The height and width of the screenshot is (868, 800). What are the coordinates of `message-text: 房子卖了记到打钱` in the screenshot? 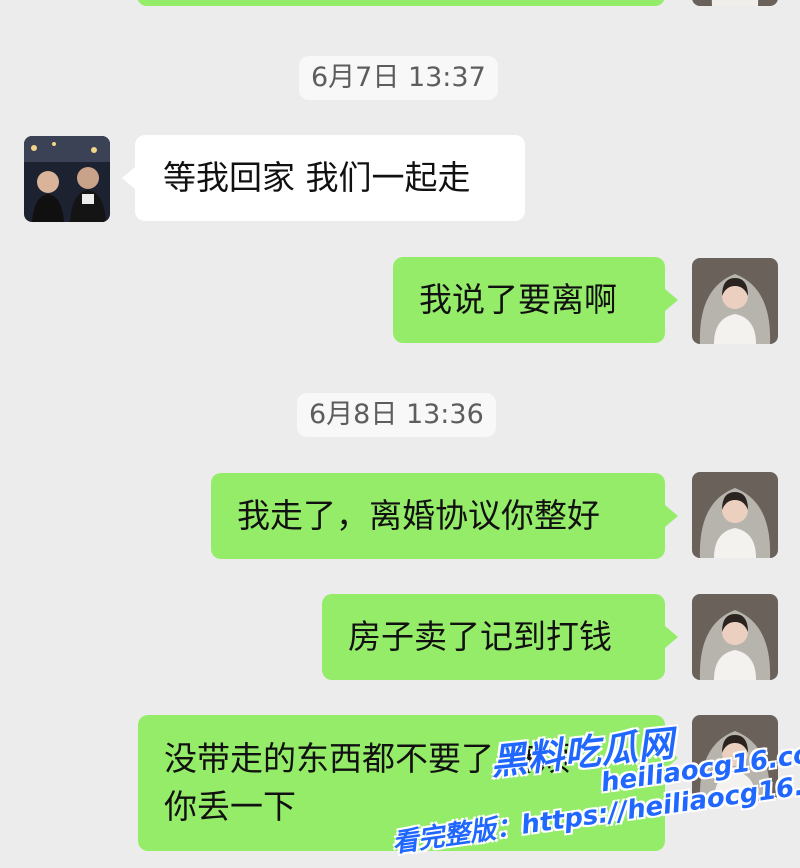 It's located at (480, 636).